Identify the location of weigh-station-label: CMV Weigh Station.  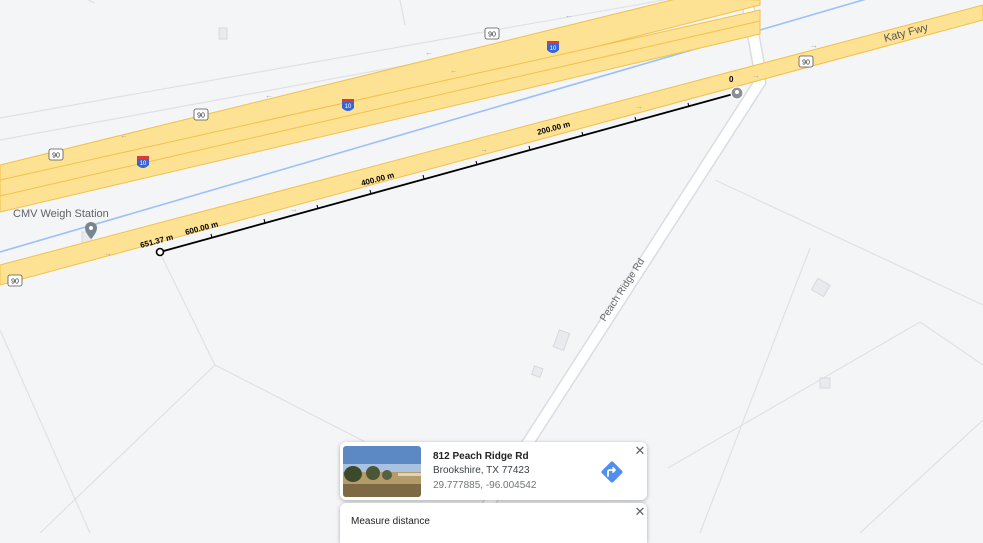
(61, 214).